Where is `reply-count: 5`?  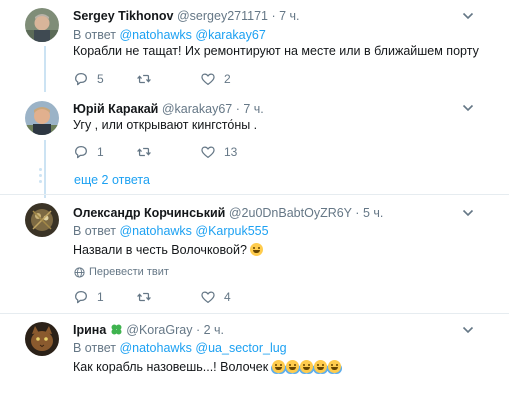
reply-count: 5 is located at coordinates (100, 79).